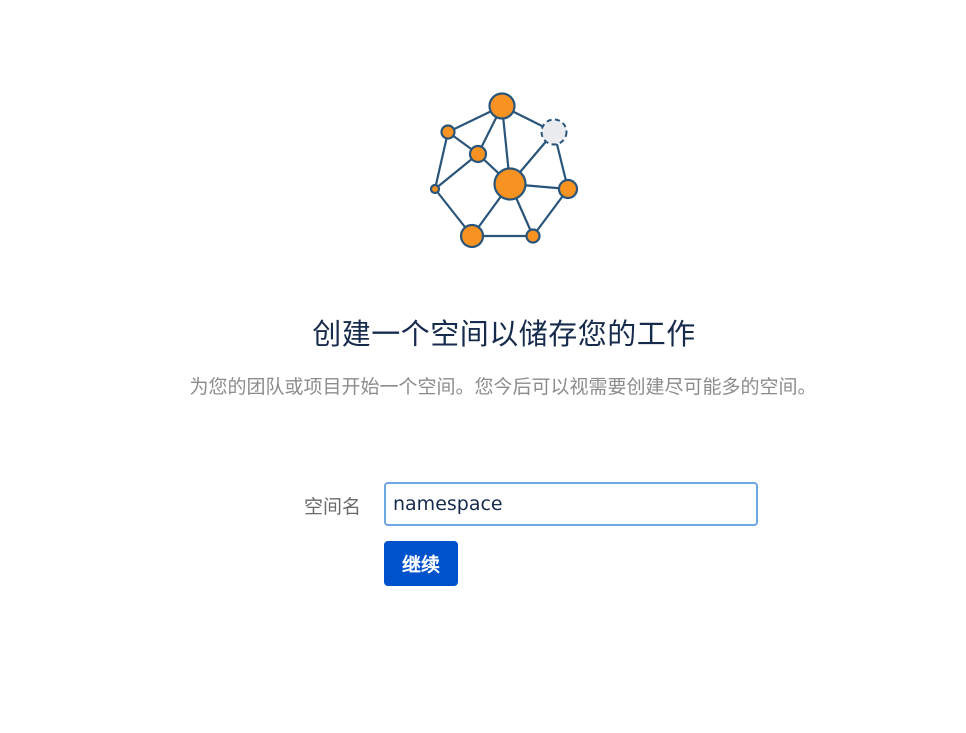  What do you see at coordinates (504, 170) in the screenshot?
I see `network-graph-icon` at bounding box center [504, 170].